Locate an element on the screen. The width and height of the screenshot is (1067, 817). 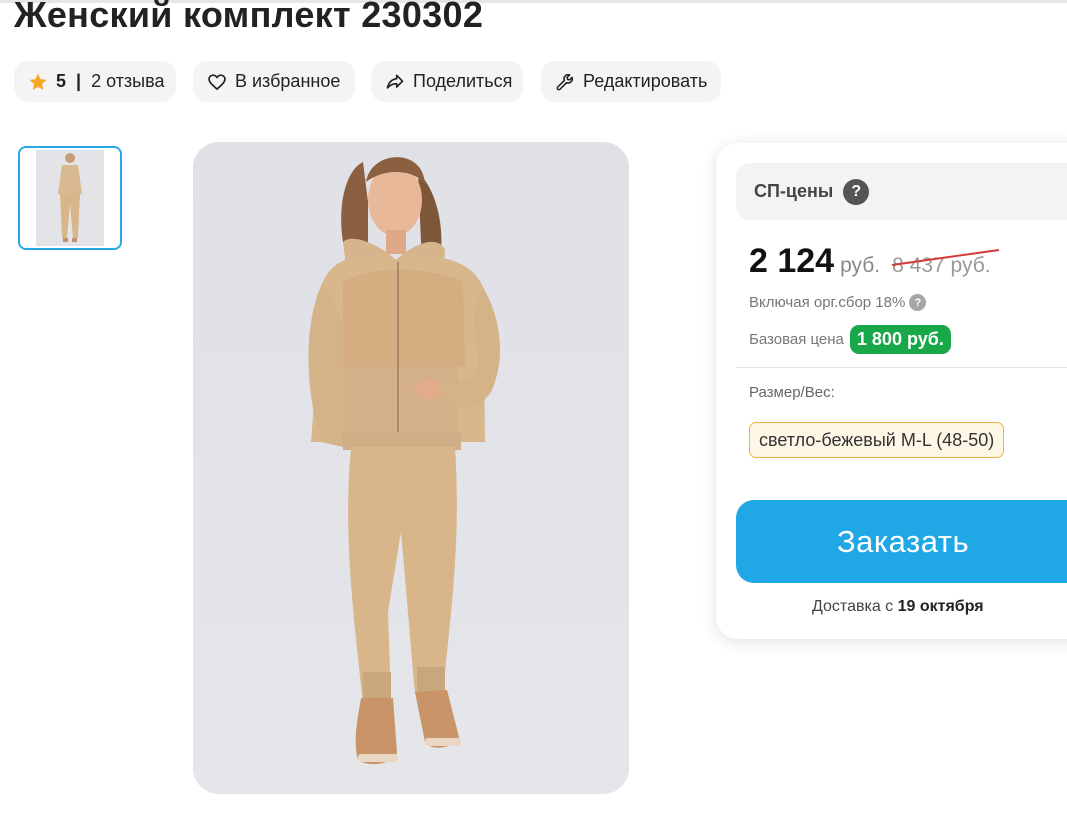
heart-icon is located at coordinates (217, 82).